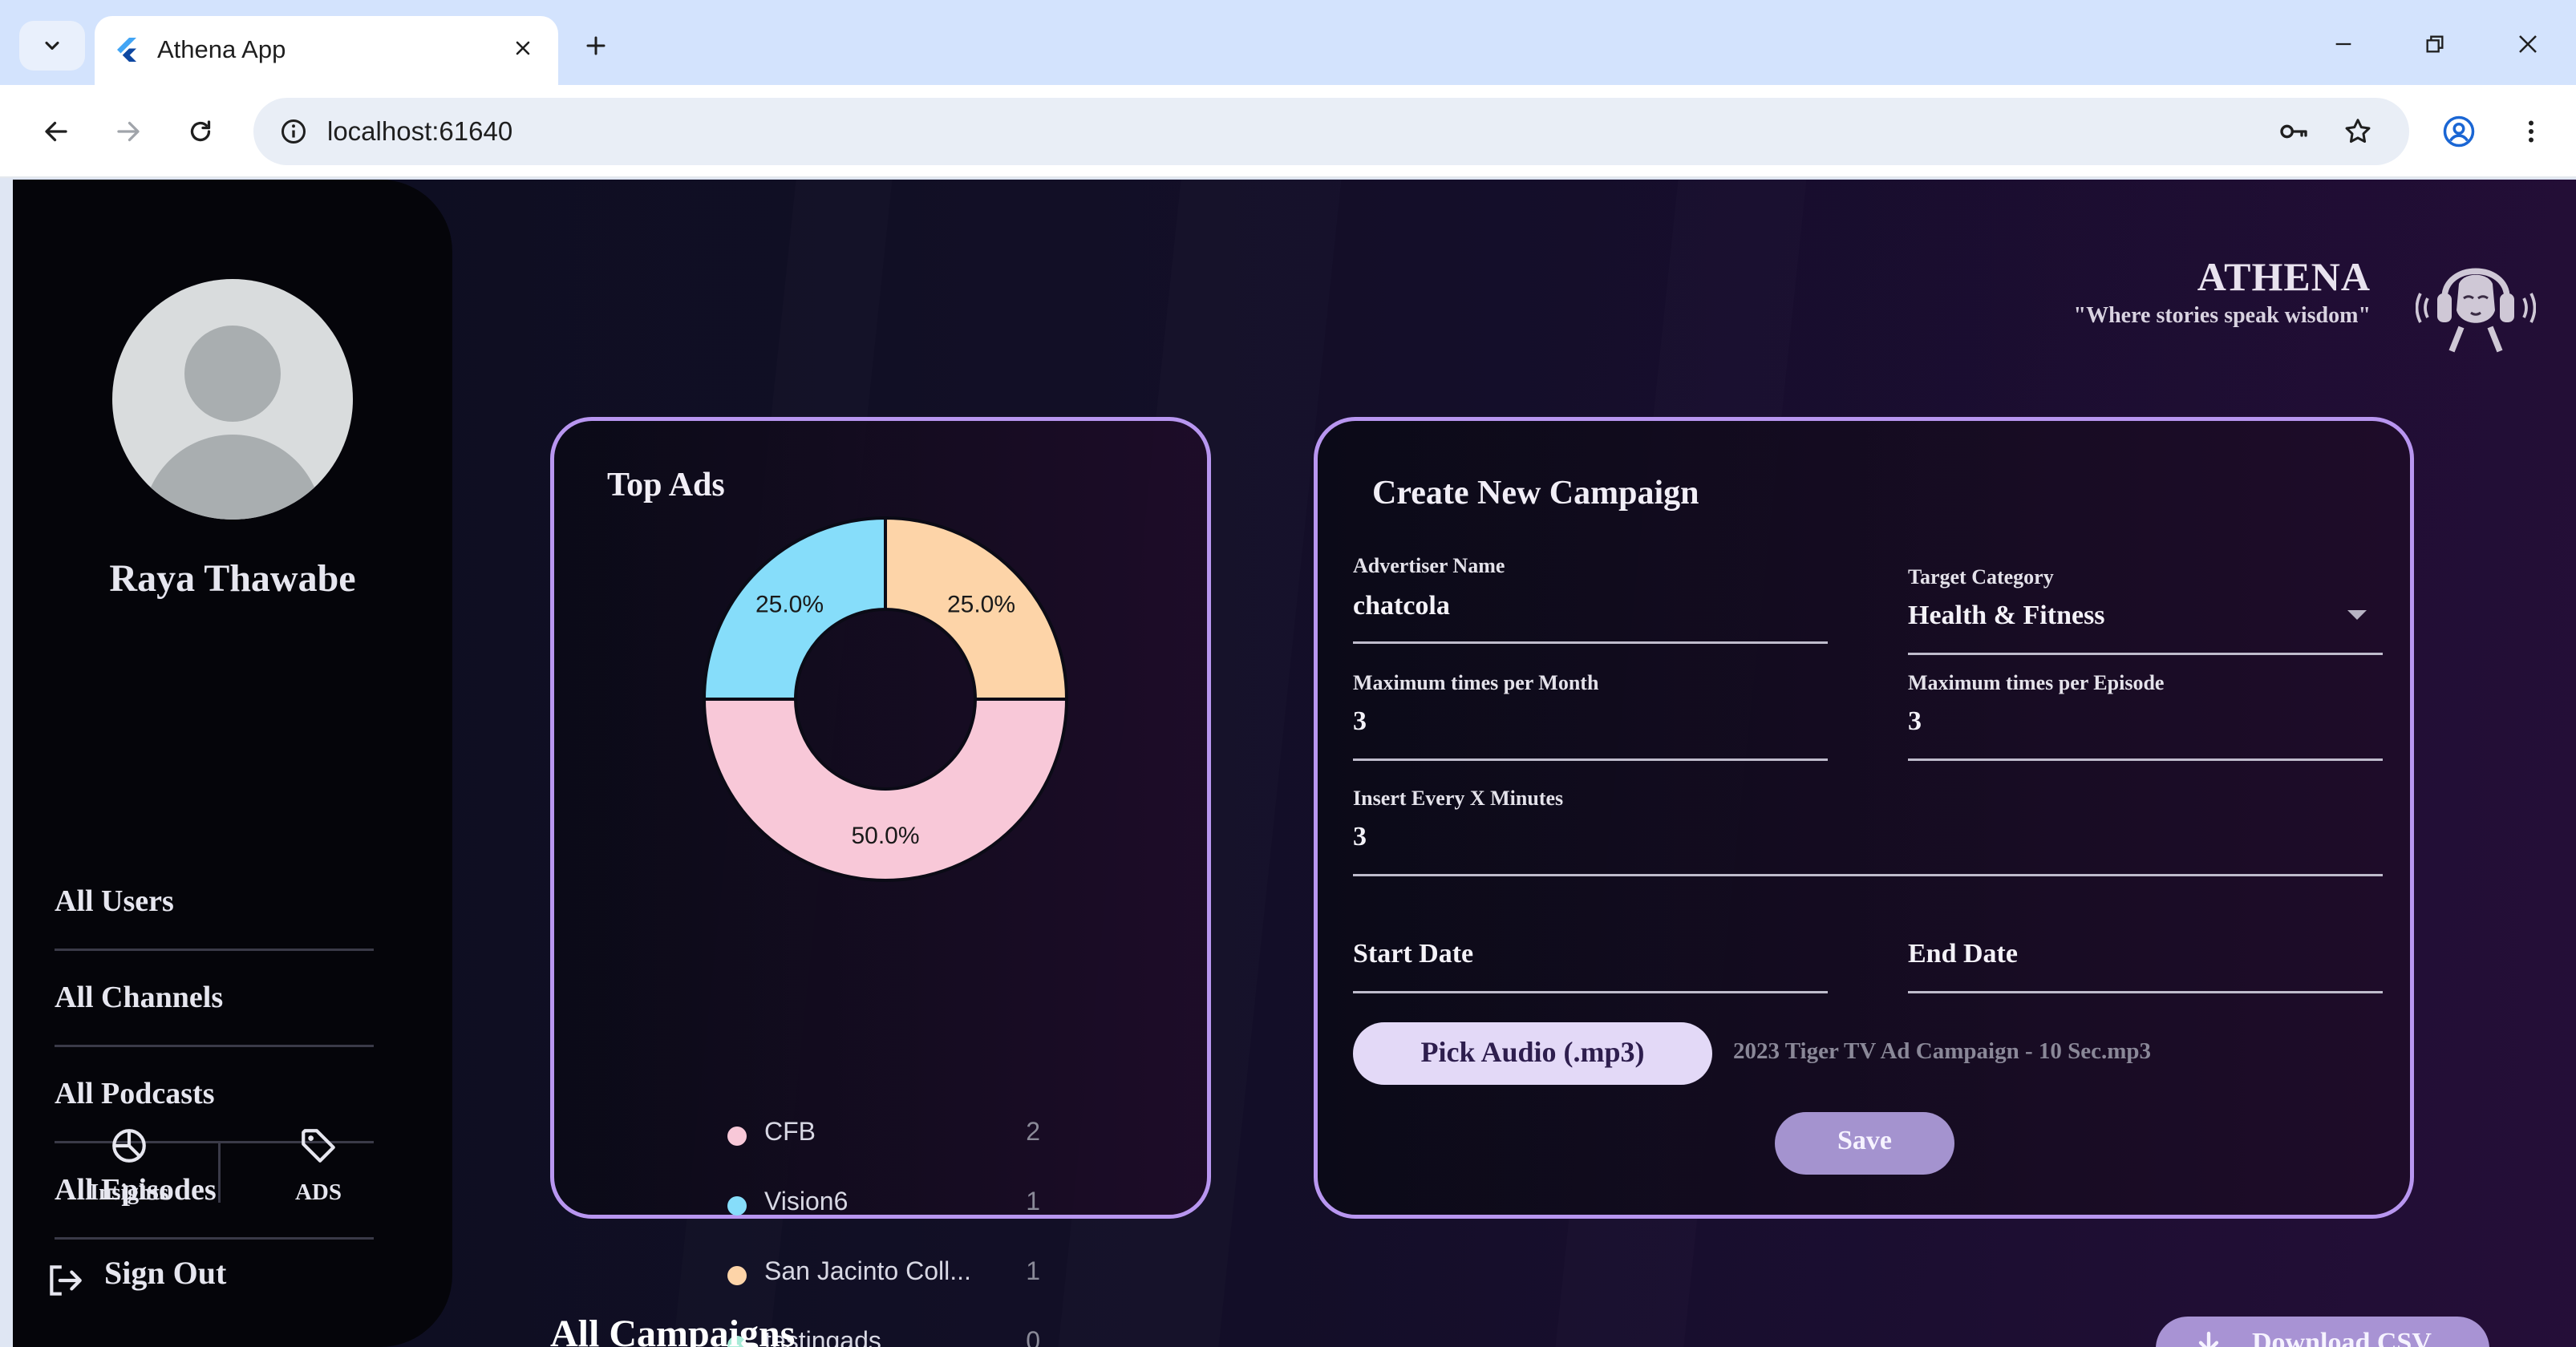  Describe the element at coordinates (806, 1202) in the screenshot. I see `legend-label: Vision6` at that location.